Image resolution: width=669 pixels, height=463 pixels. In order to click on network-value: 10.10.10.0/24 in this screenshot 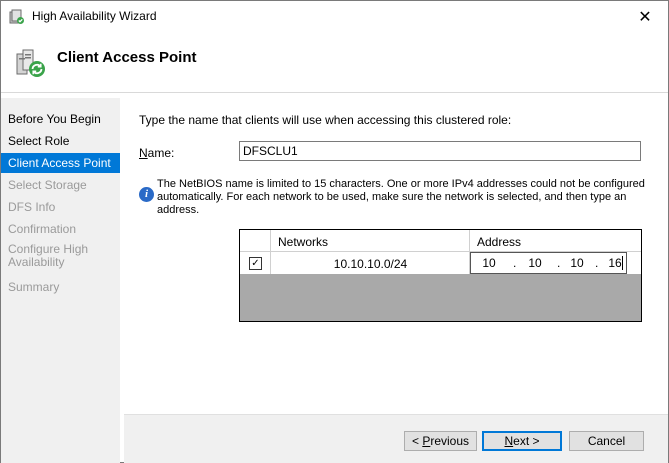, I will do `click(370, 264)`.